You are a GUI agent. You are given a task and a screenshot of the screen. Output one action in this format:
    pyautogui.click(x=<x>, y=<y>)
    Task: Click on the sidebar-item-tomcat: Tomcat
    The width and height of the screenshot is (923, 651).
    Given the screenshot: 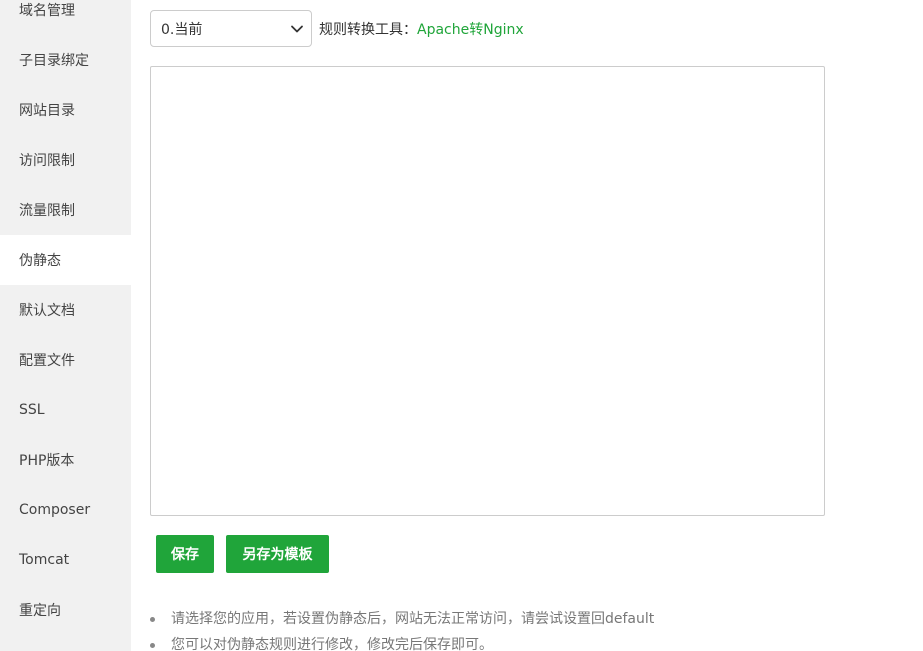 What is the action you would take?
    pyautogui.click(x=65, y=560)
    